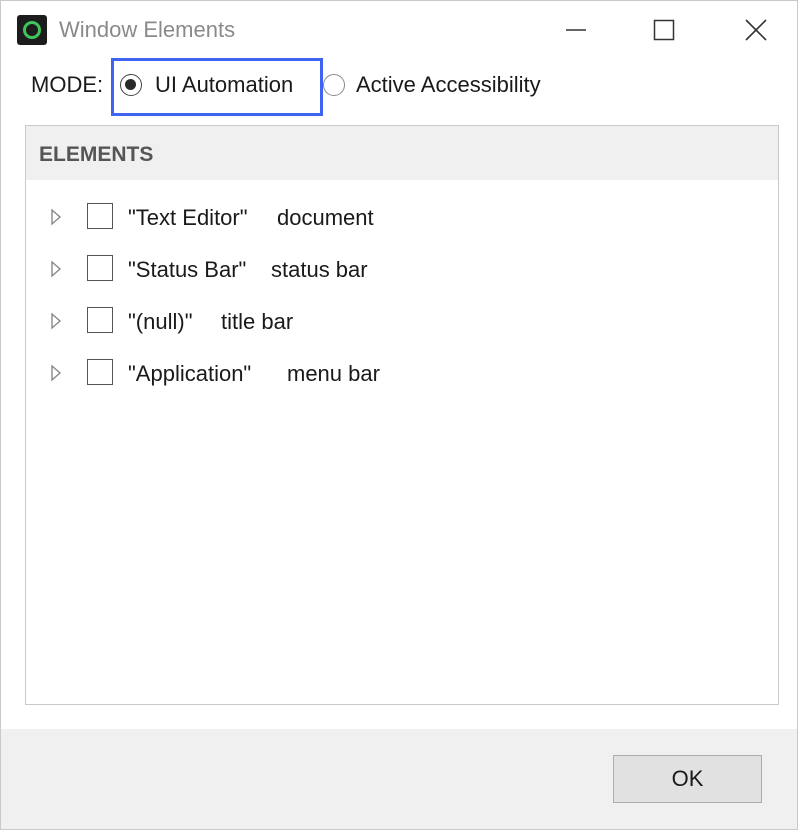  I want to click on row-name: "(null)", so click(160, 321).